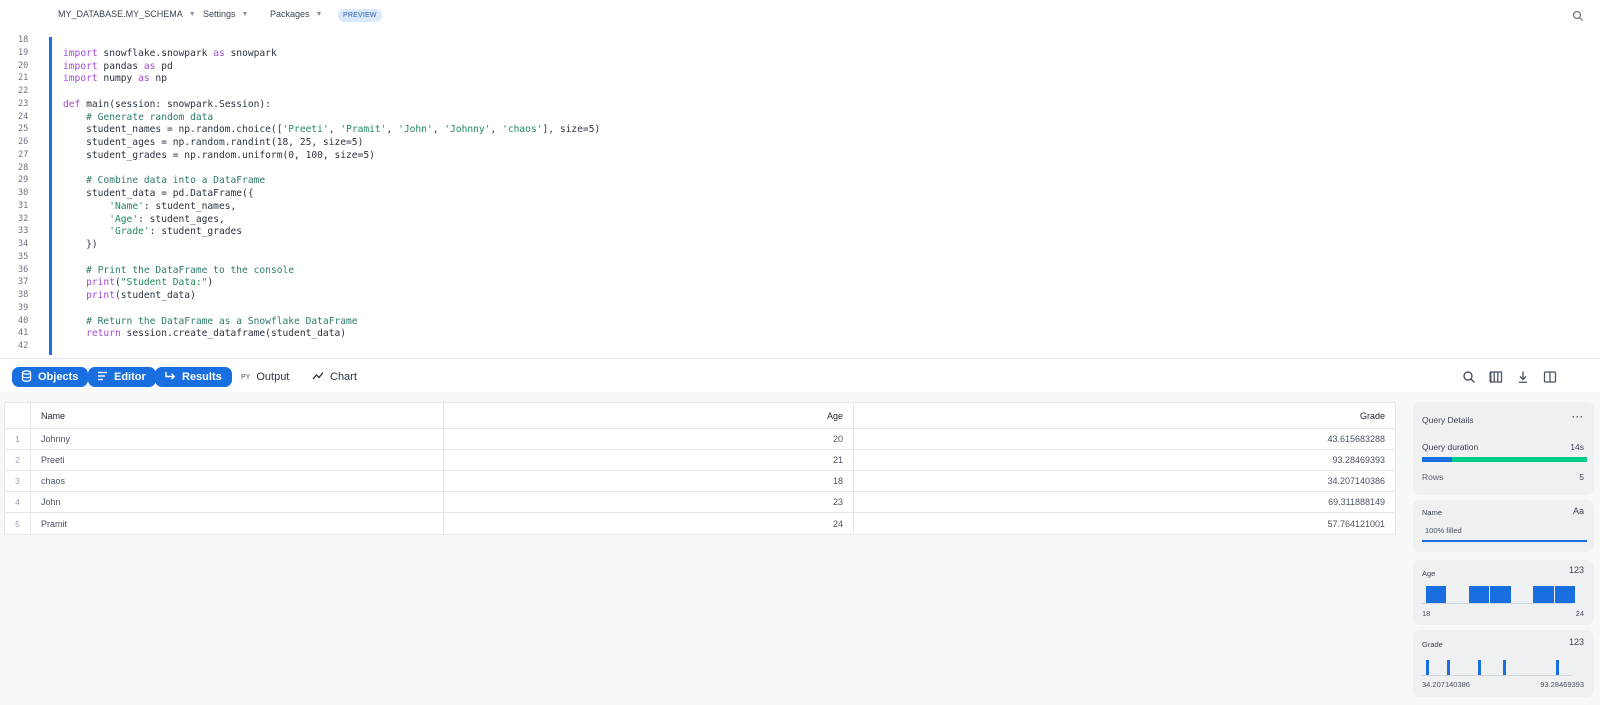 The image size is (1600, 705). Describe the element at coordinates (1578, 417) in the screenshot. I see `more-options-icon: ···` at that location.